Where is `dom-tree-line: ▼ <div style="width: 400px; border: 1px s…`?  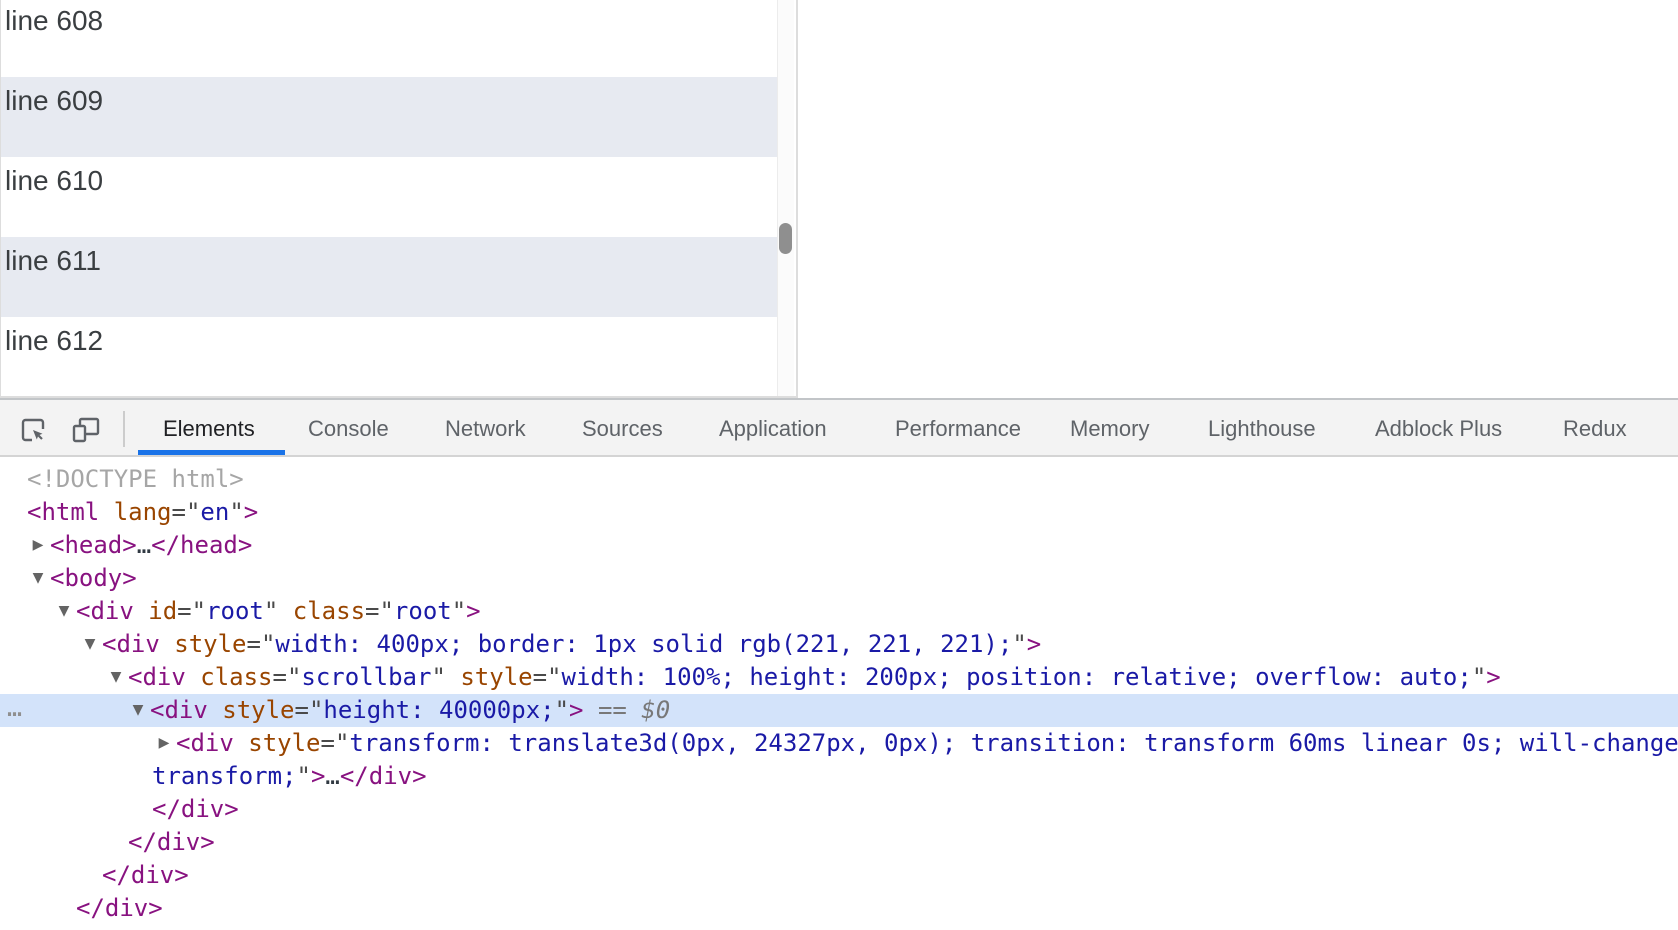 dom-tree-line: ▼ <div style="width: 400px; border: 1px s… is located at coordinates (839, 644).